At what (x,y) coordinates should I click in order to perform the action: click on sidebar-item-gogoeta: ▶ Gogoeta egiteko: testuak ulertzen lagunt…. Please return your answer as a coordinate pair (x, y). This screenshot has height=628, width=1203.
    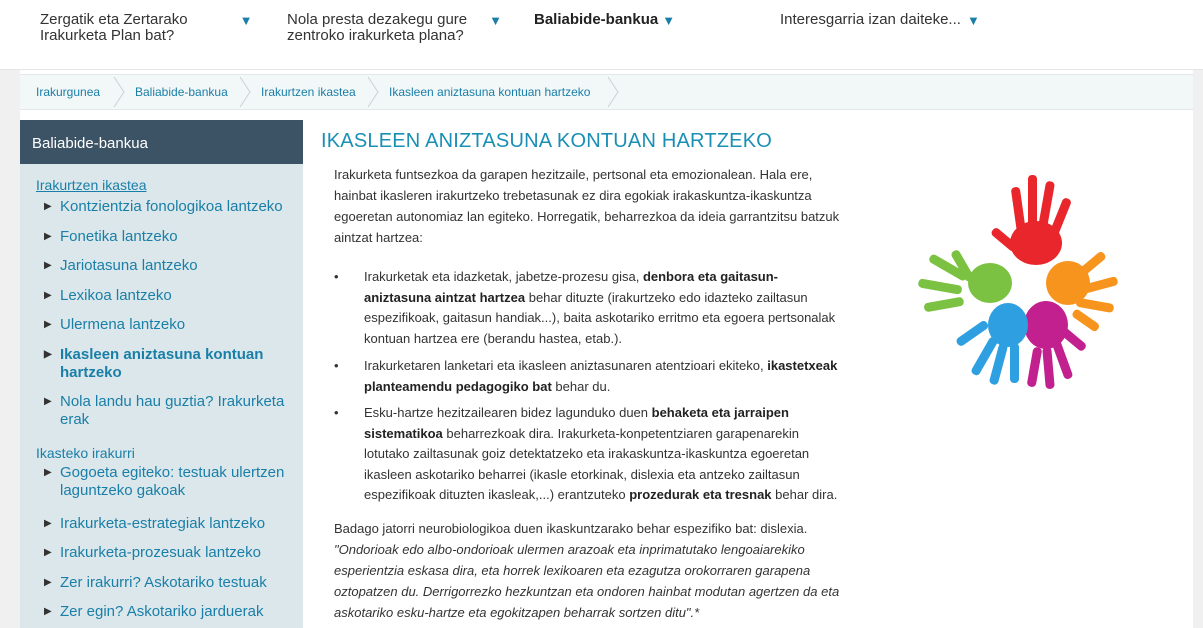
    Looking at the image, I should click on (172, 482).